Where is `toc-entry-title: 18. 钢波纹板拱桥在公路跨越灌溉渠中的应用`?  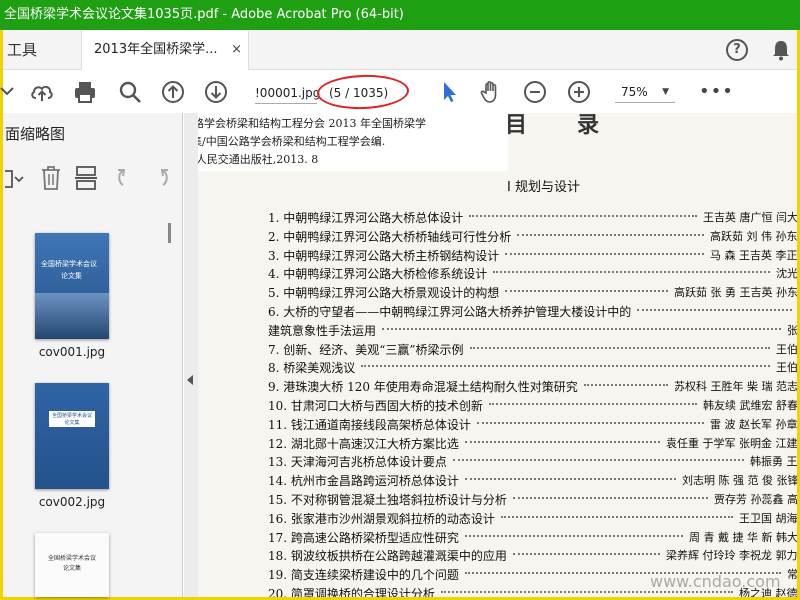
toc-entry-title: 18. 钢波纹板拱桥在公路跨越灌溉渠中的应用 is located at coordinates (387, 556).